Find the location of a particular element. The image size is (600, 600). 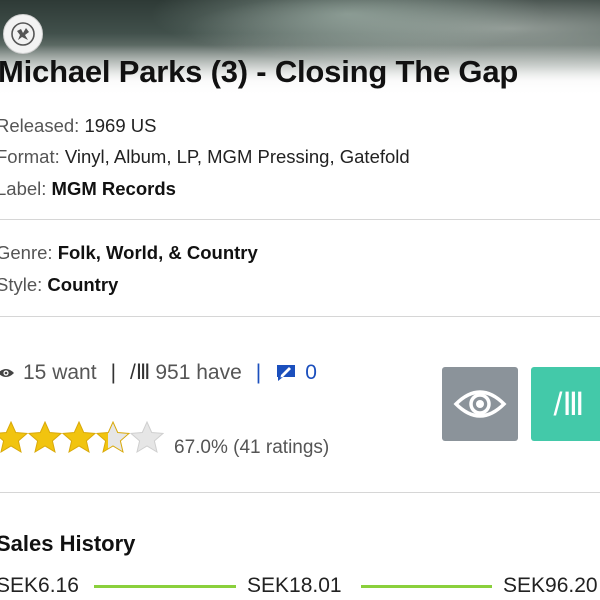

rating-stars is located at coordinates (82, 437).